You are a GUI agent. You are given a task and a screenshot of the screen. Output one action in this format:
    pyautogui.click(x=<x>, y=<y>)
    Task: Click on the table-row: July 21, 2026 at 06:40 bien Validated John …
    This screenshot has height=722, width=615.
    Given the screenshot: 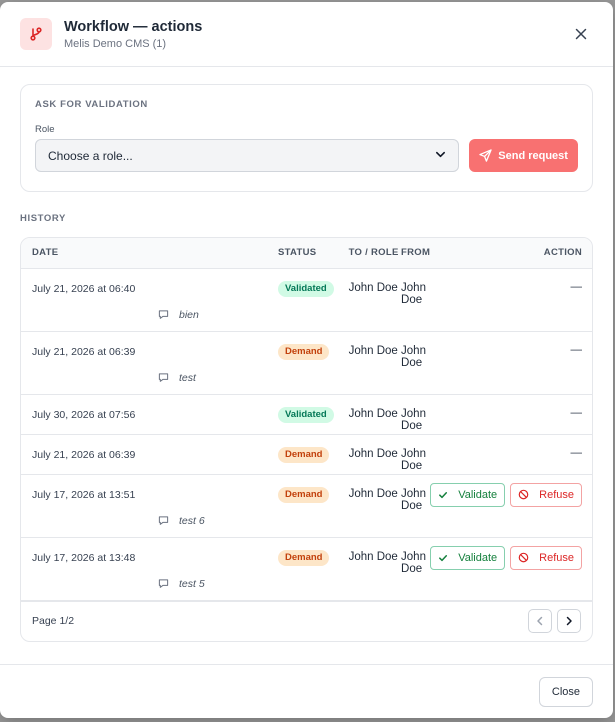 What is the action you would take?
    pyautogui.click(x=306, y=299)
    